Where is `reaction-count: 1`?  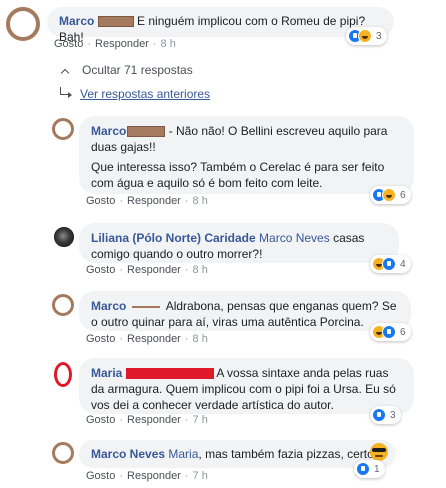
reaction-count: 1 is located at coordinates (377, 469).